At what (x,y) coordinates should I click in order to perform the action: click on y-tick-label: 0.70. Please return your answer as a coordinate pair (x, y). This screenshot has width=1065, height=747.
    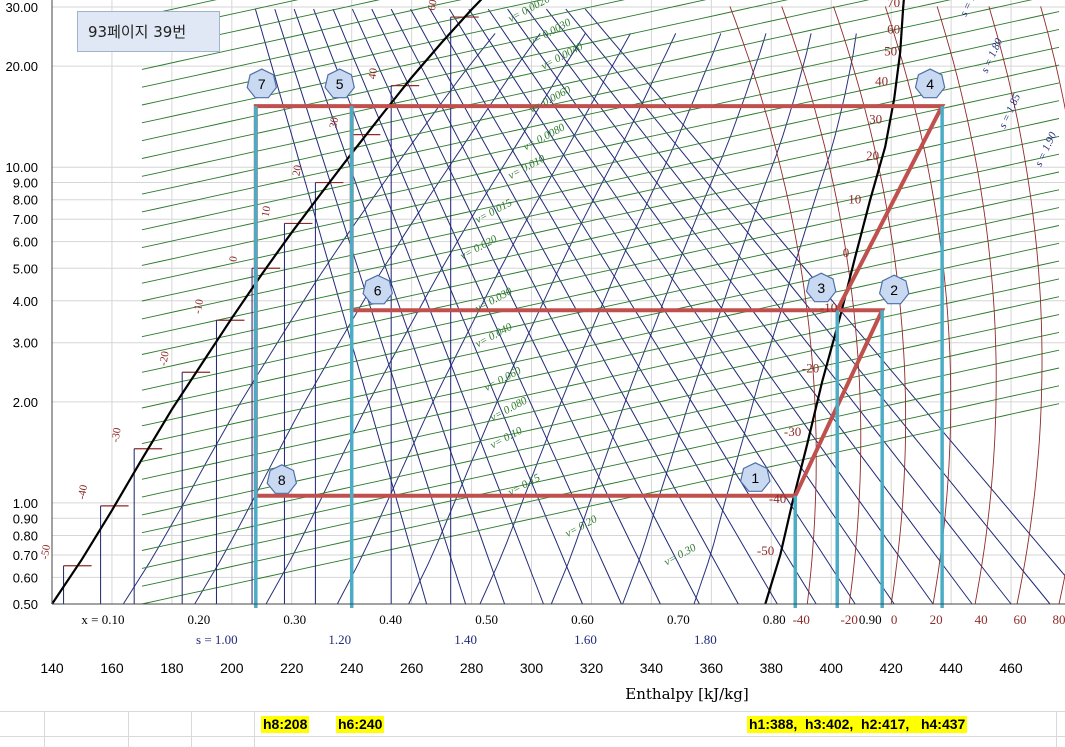
    Looking at the image, I should click on (25, 555).